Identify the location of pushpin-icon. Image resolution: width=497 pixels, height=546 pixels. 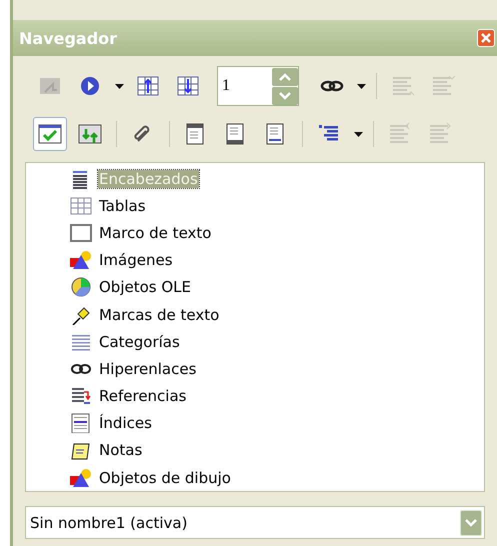
(81, 314).